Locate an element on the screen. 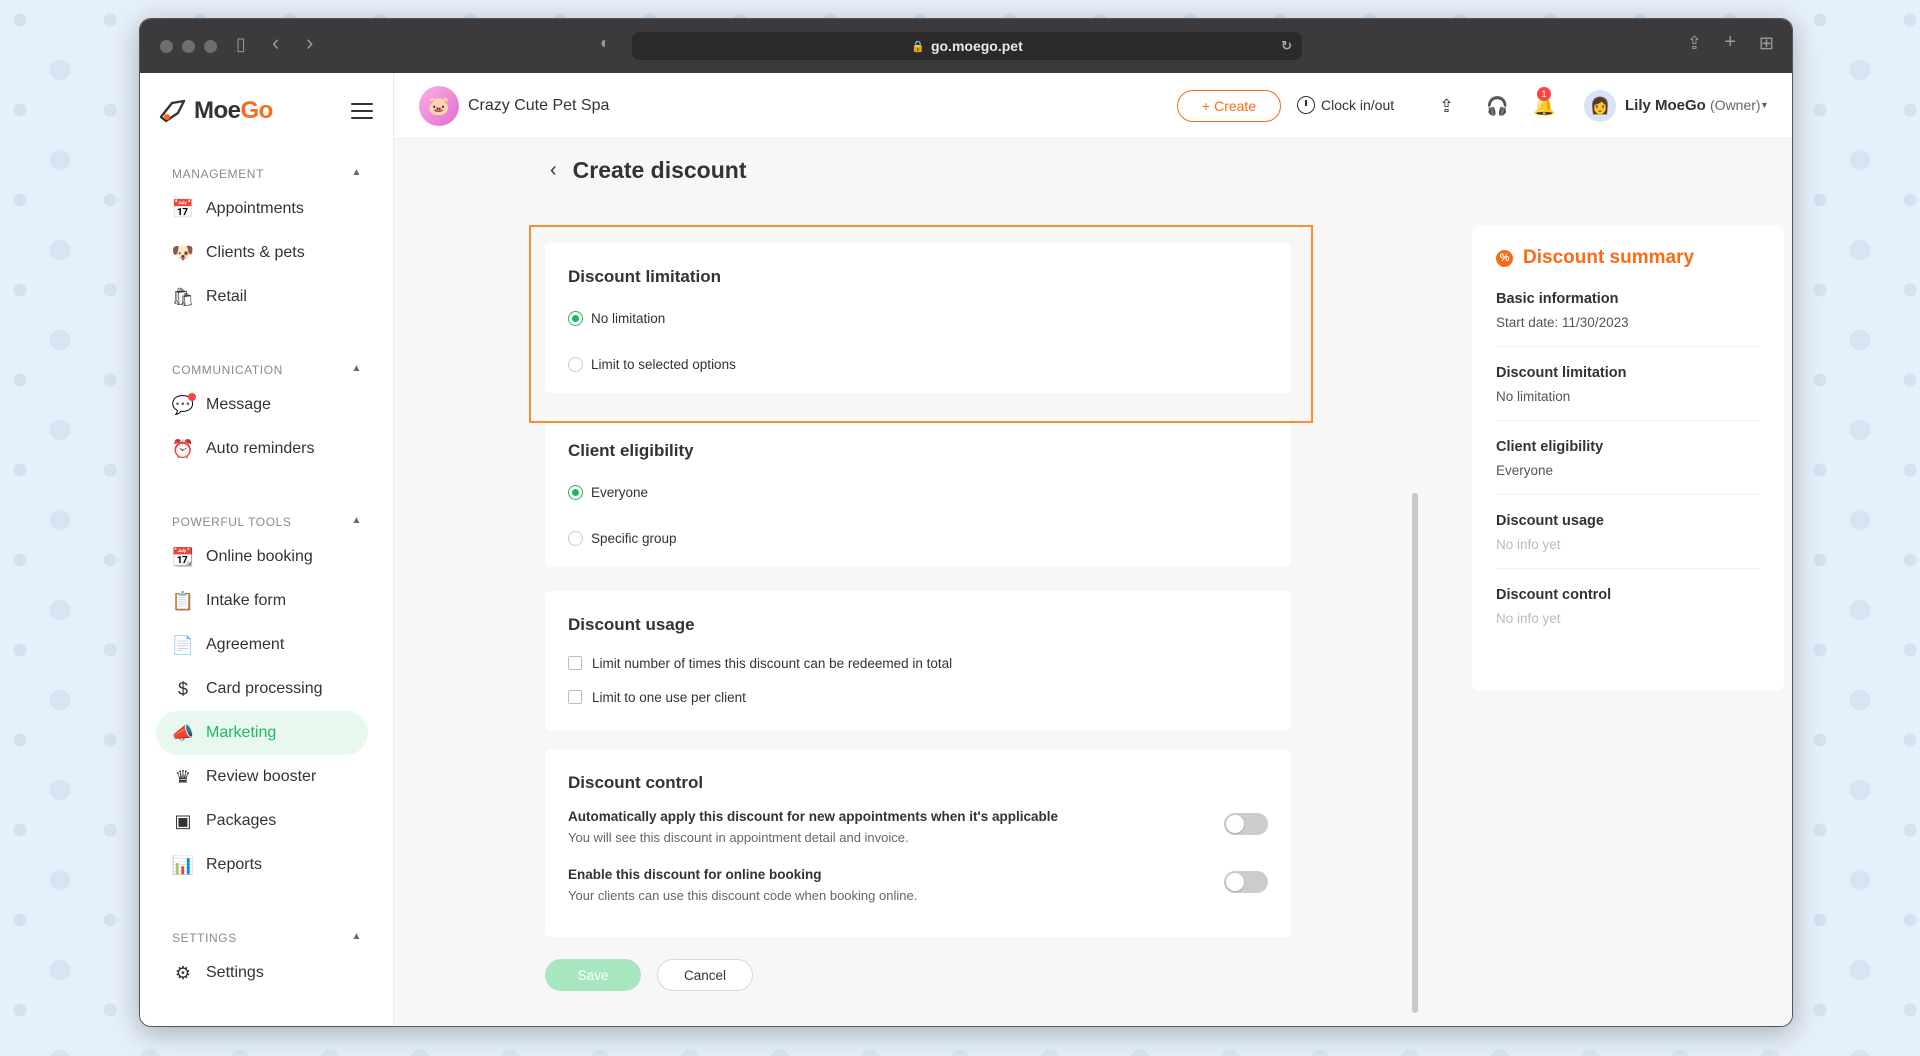 The width and height of the screenshot is (1920, 1056). url-text: go.moego.pet is located at coordinates (976, 46).